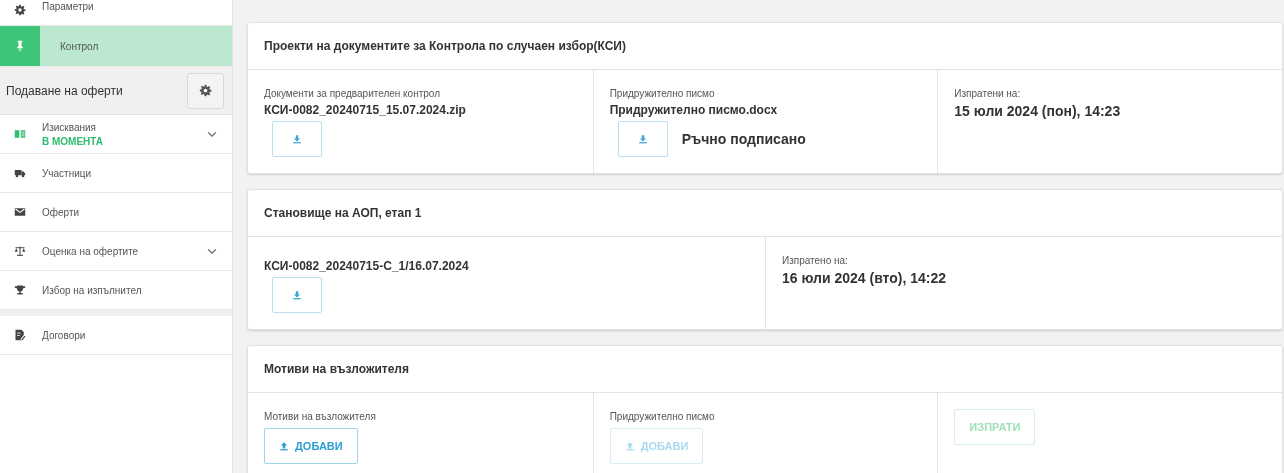  Describe the element at coordinates (67, 173) in the screenshot. I see `nav-label: Участници` at that location.